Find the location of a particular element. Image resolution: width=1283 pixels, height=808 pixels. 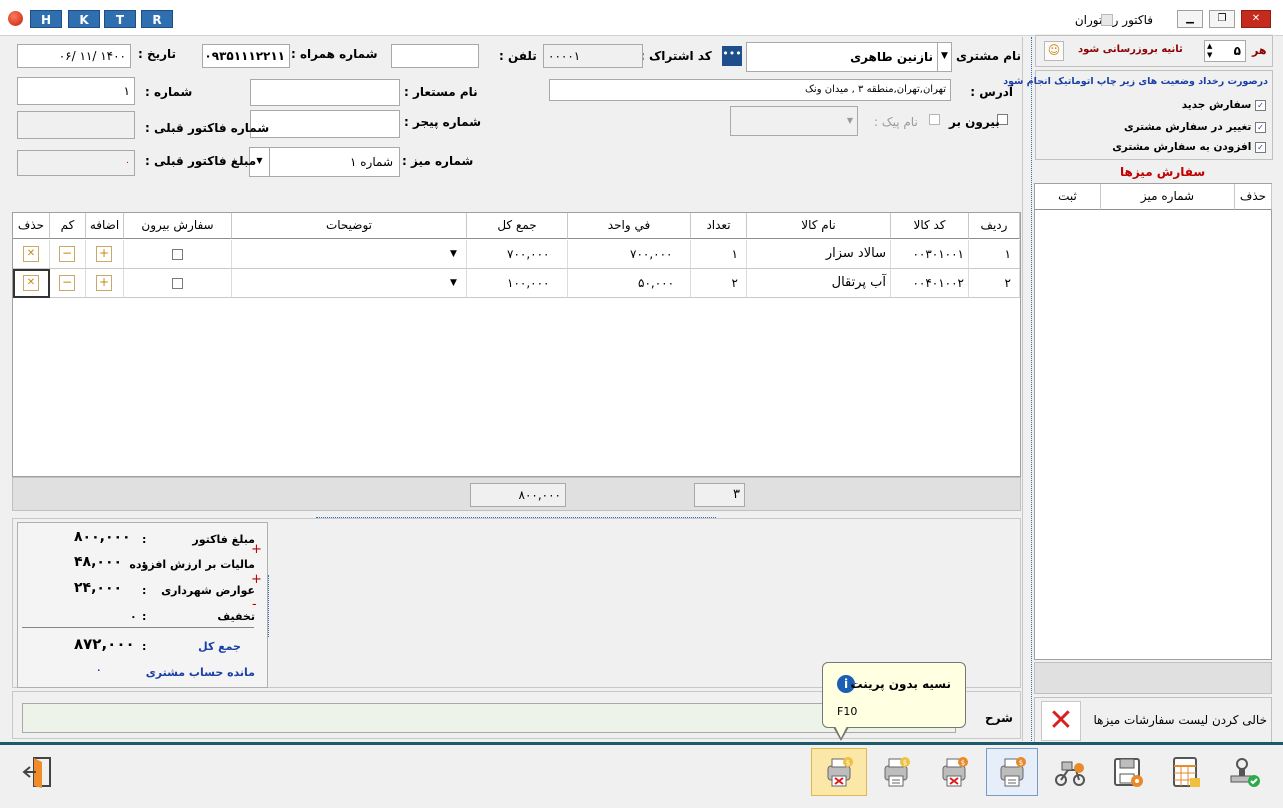

stepper-arrows-icon: ▲ ▼ is located at coordinates (1209, 51).